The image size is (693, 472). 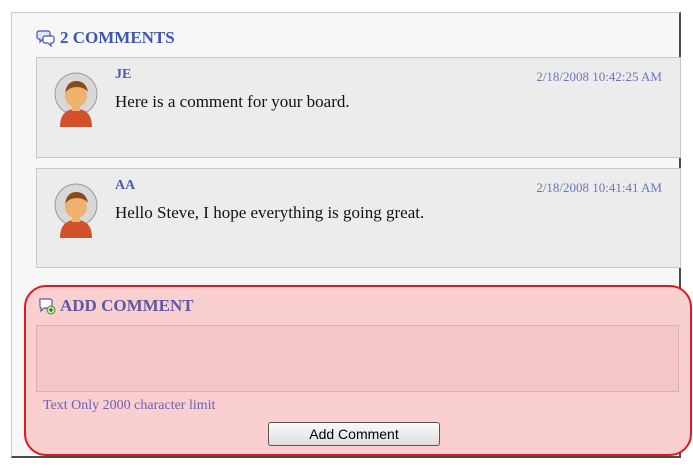 I want to click on comments-header-label: 2 COMMENTS, so click(x=117, y=37).